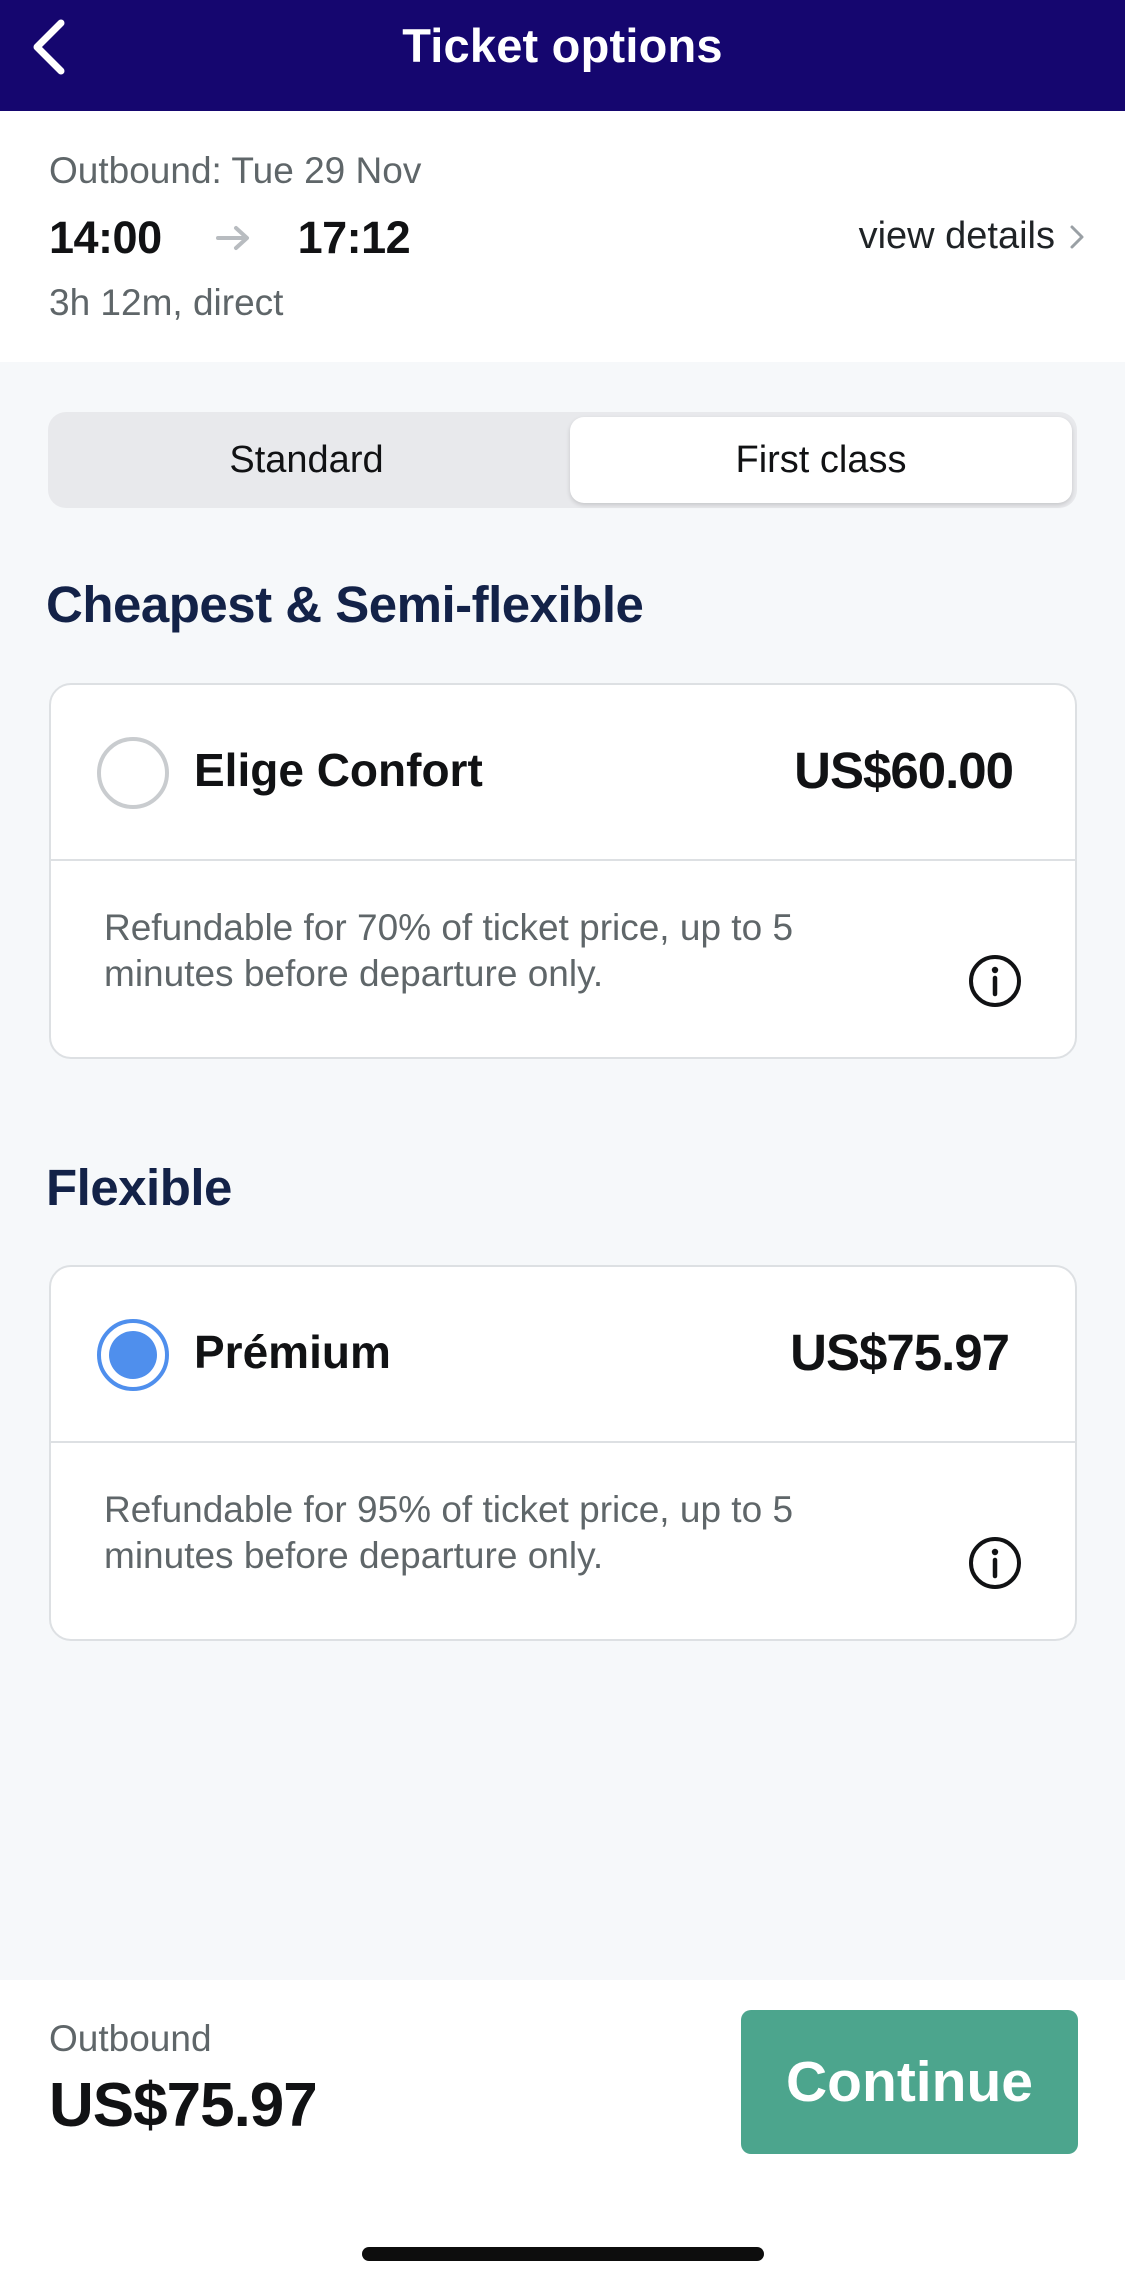 The image size is (1125, 2284). I want to click on section-title-flexible: Flexible, so click(139, 1187).